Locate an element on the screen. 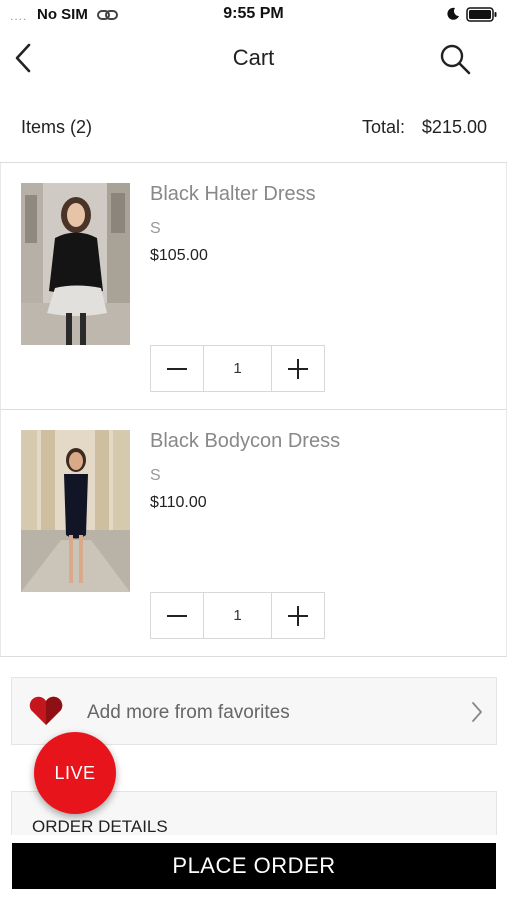  battery-icon is located at coordinates (481, 14).